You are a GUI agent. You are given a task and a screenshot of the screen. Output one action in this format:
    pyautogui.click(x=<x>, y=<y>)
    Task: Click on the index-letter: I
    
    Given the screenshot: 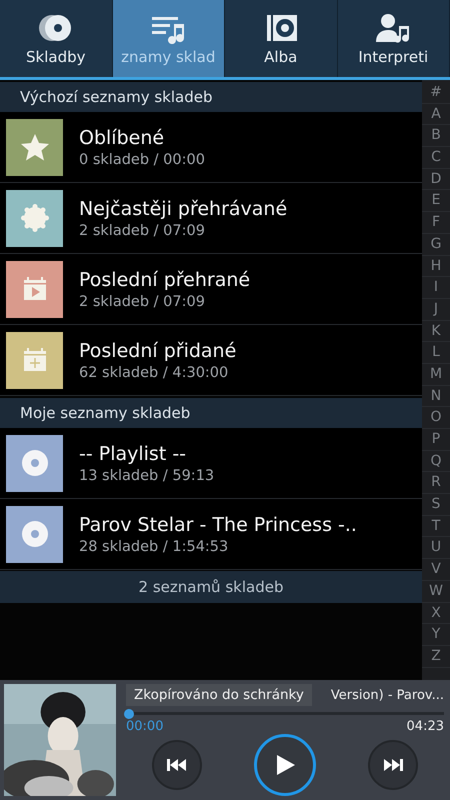 What is the action you would take?
    pyautogui.click(x=436, y=288)
    